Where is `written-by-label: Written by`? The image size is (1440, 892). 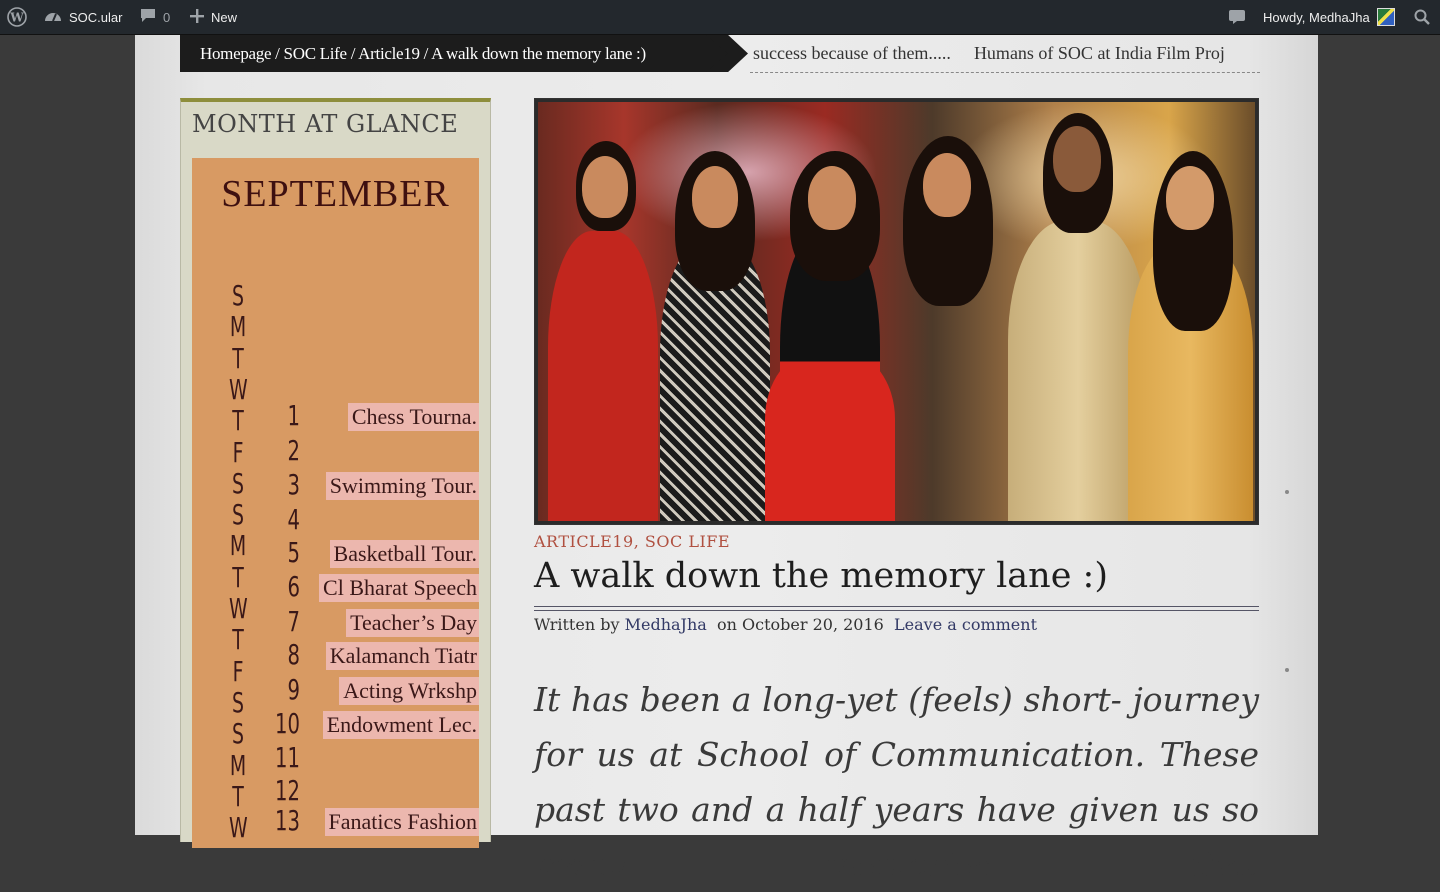
written-by-label: Written by is located at coordinates (577, 624).